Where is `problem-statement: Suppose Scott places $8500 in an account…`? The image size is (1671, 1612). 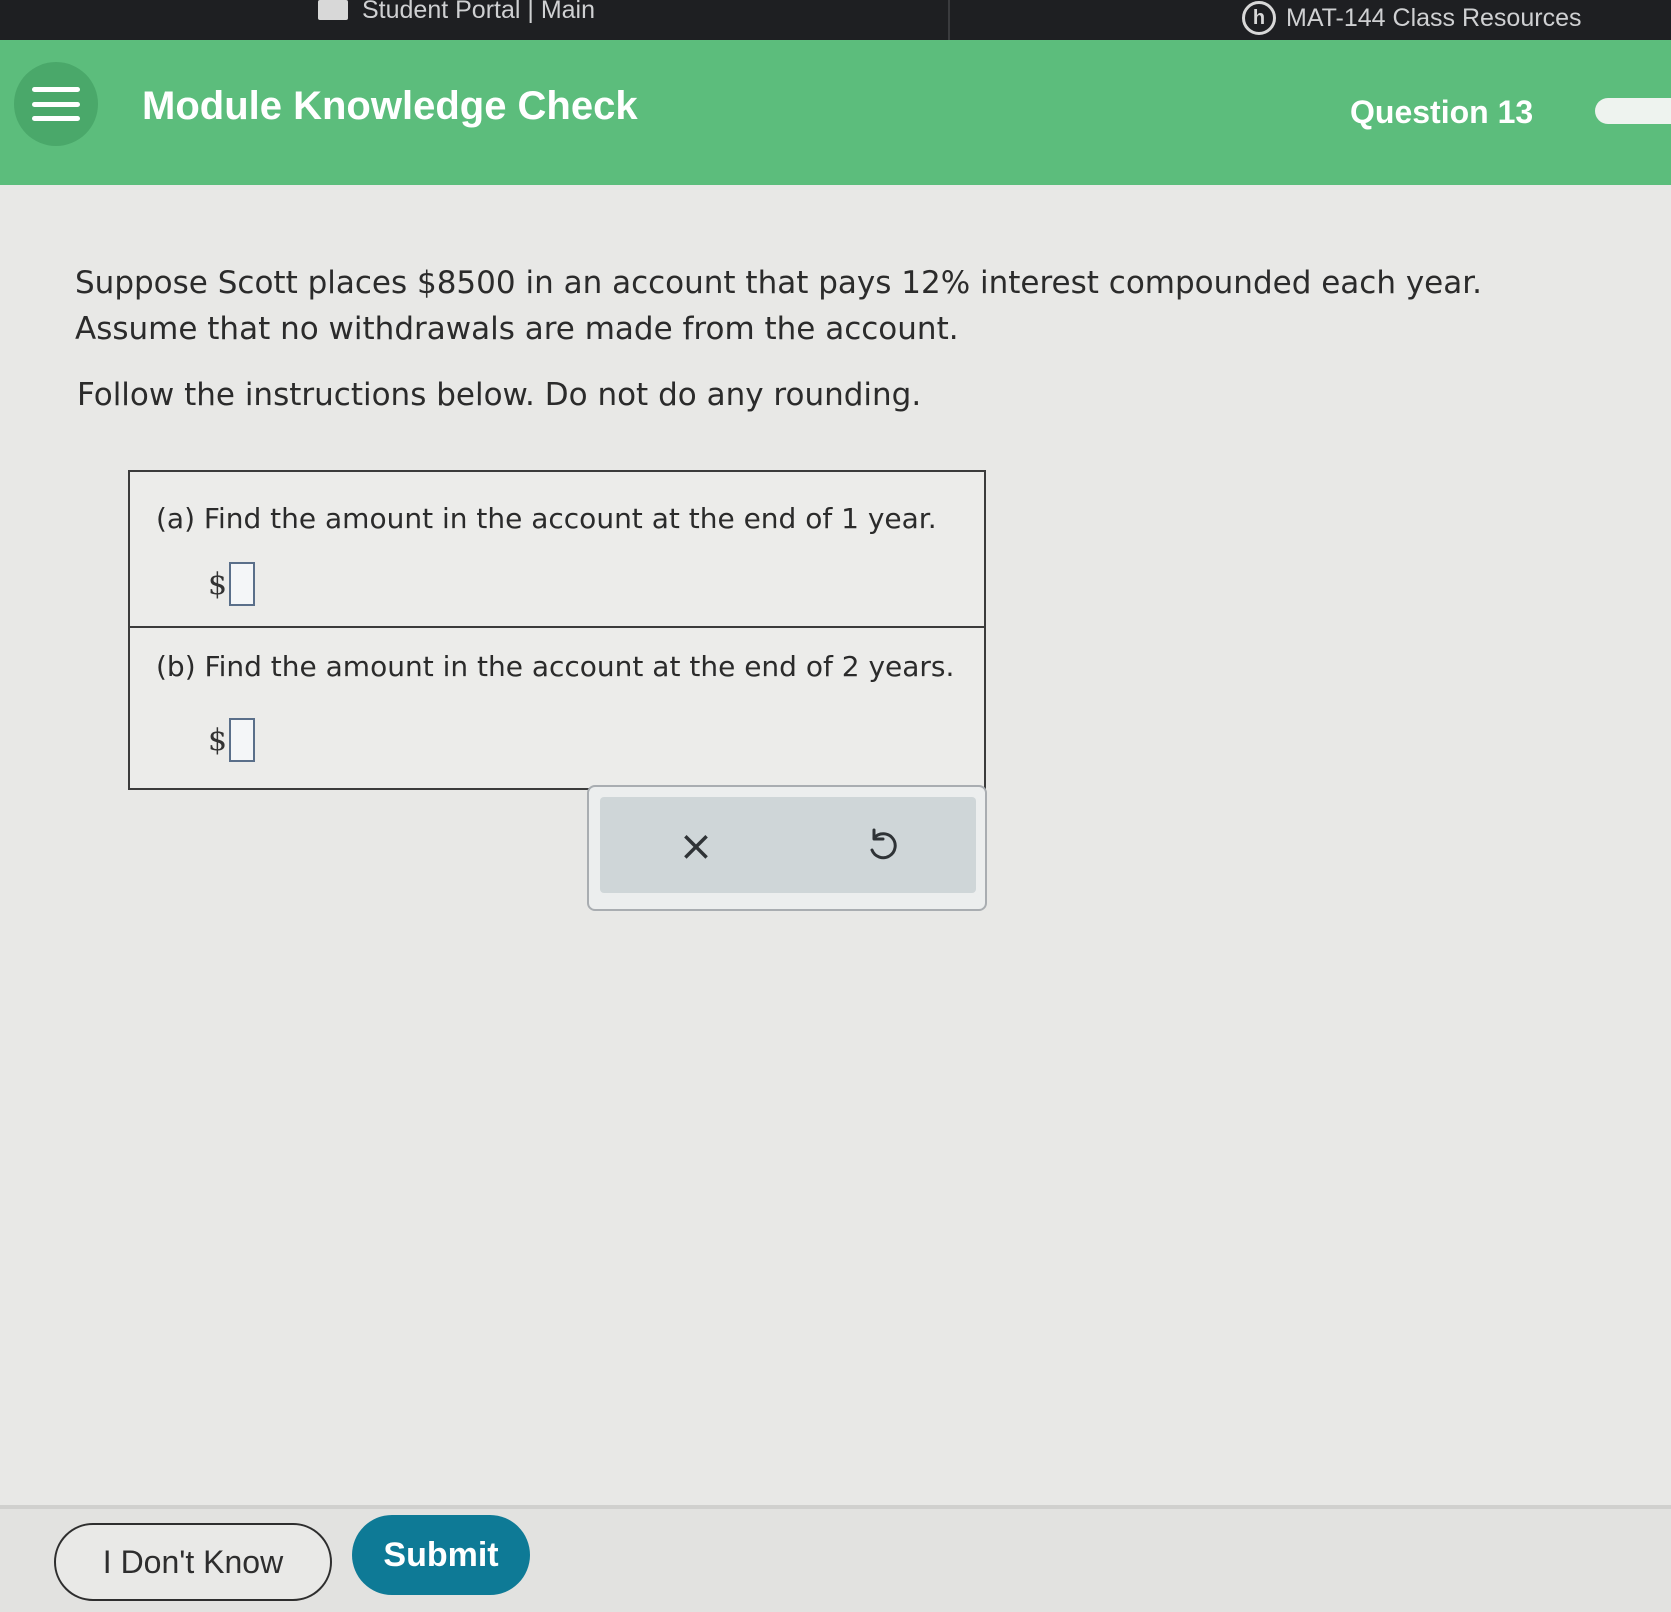
problem-statement: Suppose Scott places $8500 in an account… is located at coordinates (825, 306).